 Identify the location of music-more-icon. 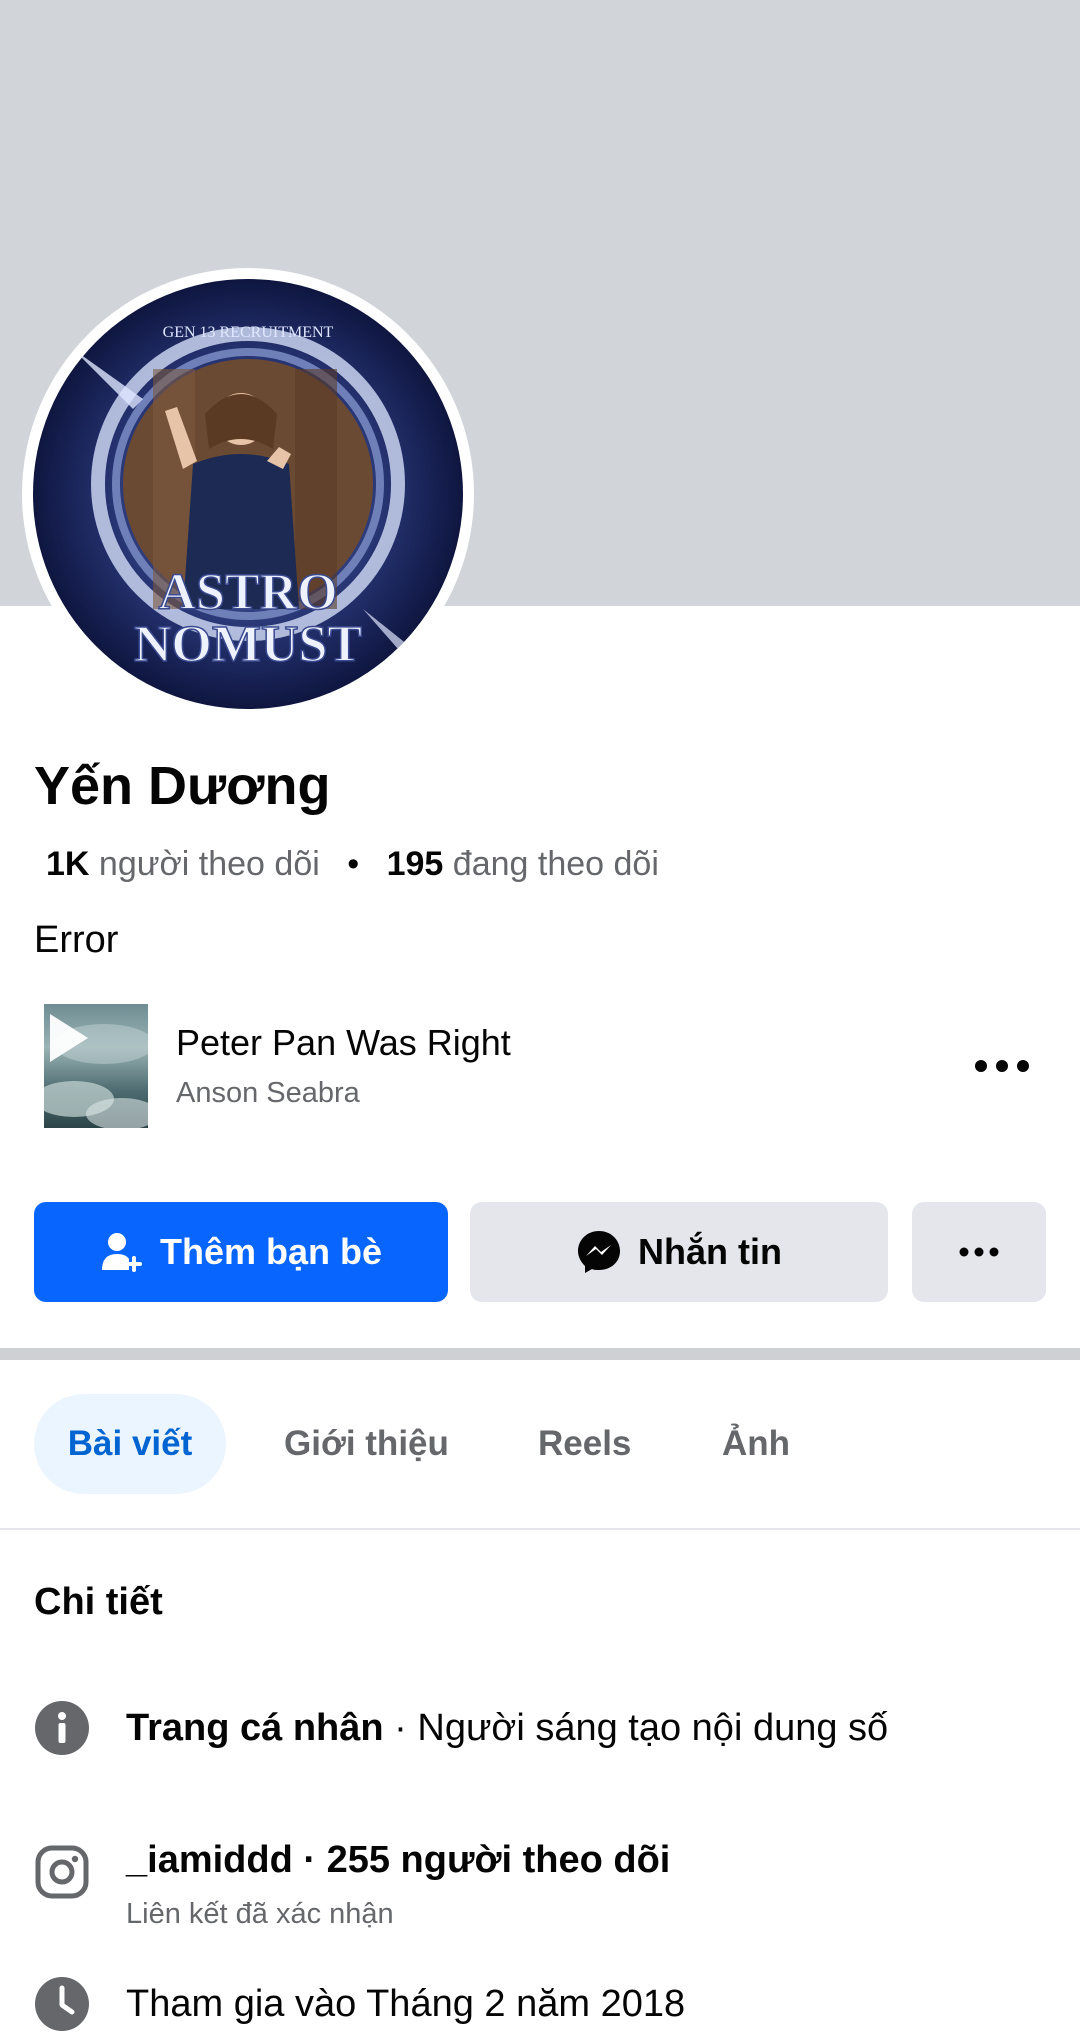
(1002, 1066).